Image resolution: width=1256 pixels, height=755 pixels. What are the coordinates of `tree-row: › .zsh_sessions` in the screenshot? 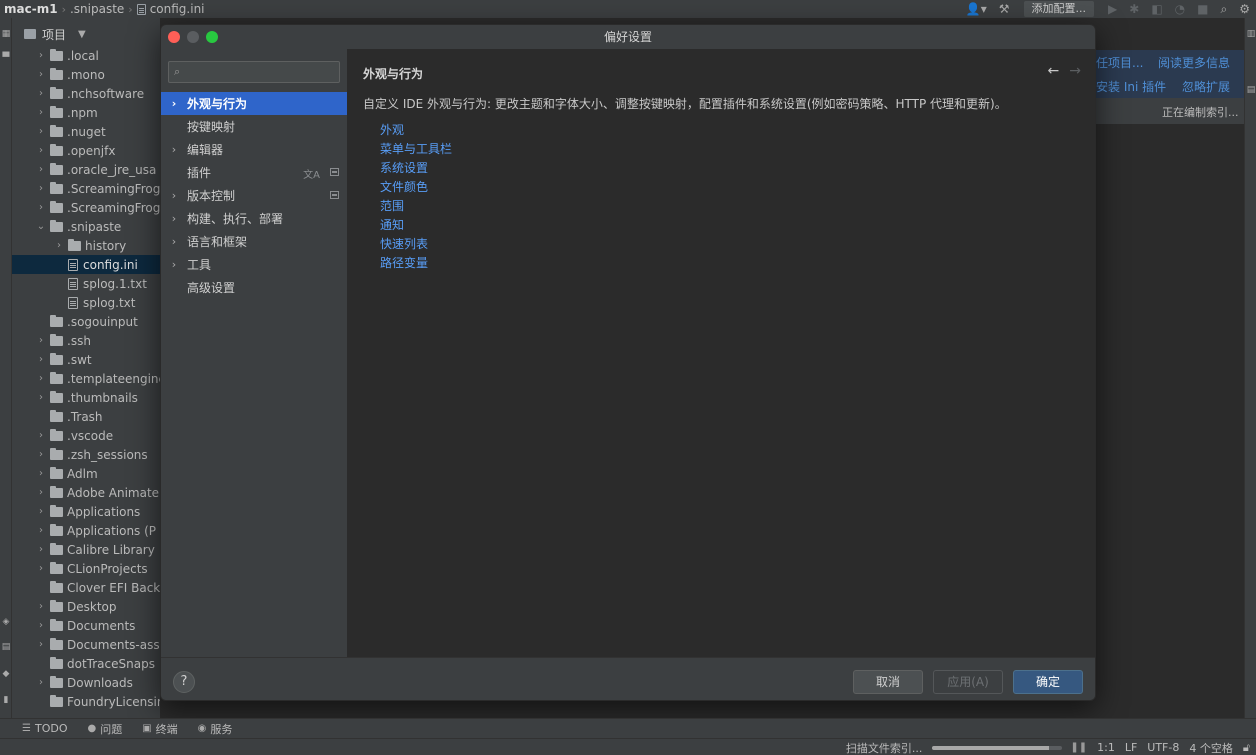 It's located at (86, 454).